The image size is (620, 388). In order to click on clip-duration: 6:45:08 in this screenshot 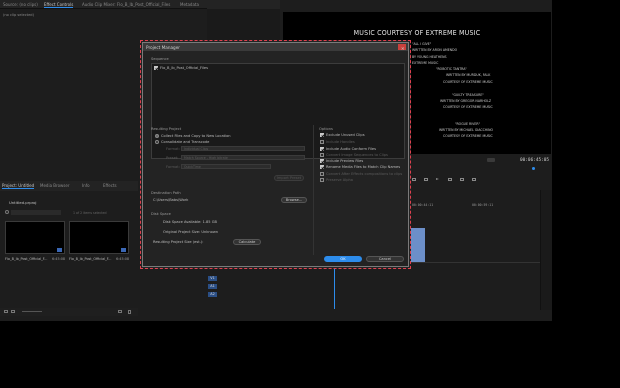, I will do `click(123, 259)`.